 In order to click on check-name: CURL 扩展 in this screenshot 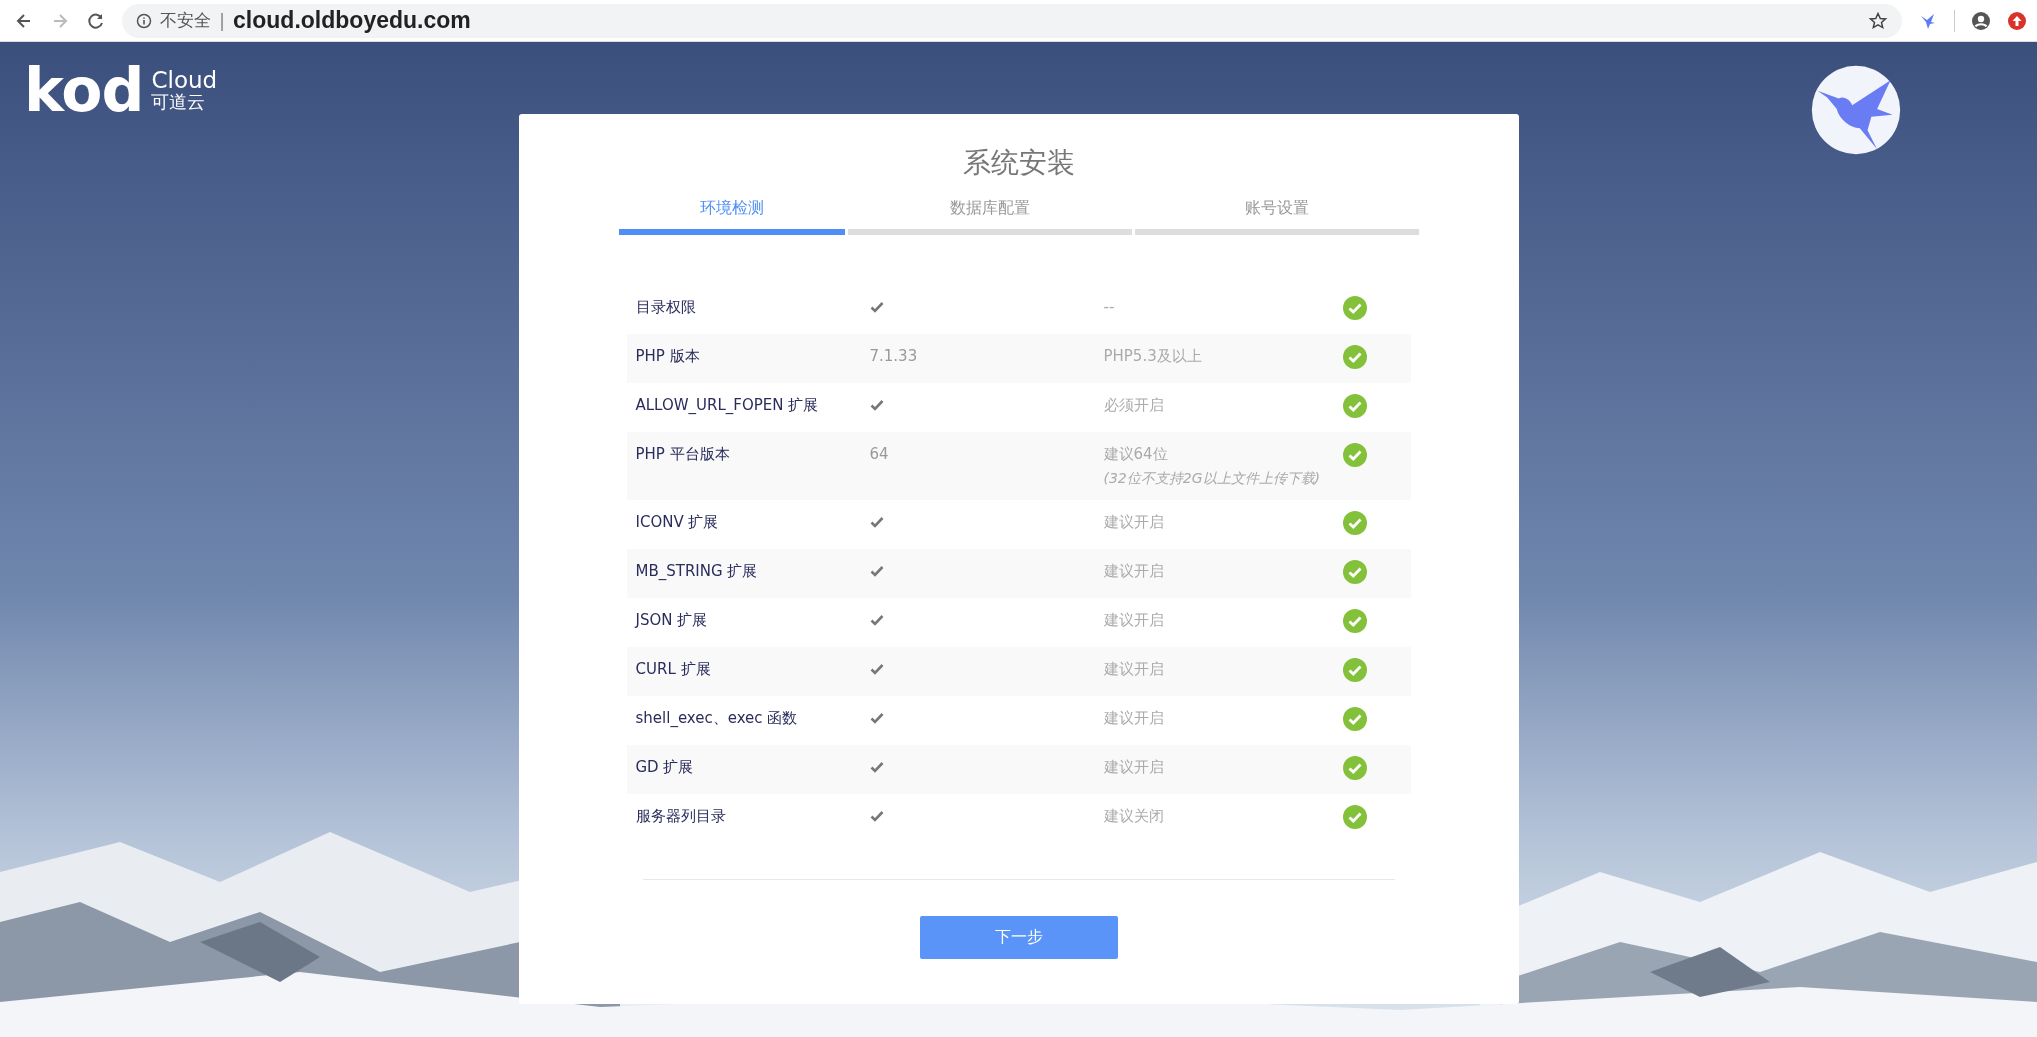, I will do `click(673, 669)`.